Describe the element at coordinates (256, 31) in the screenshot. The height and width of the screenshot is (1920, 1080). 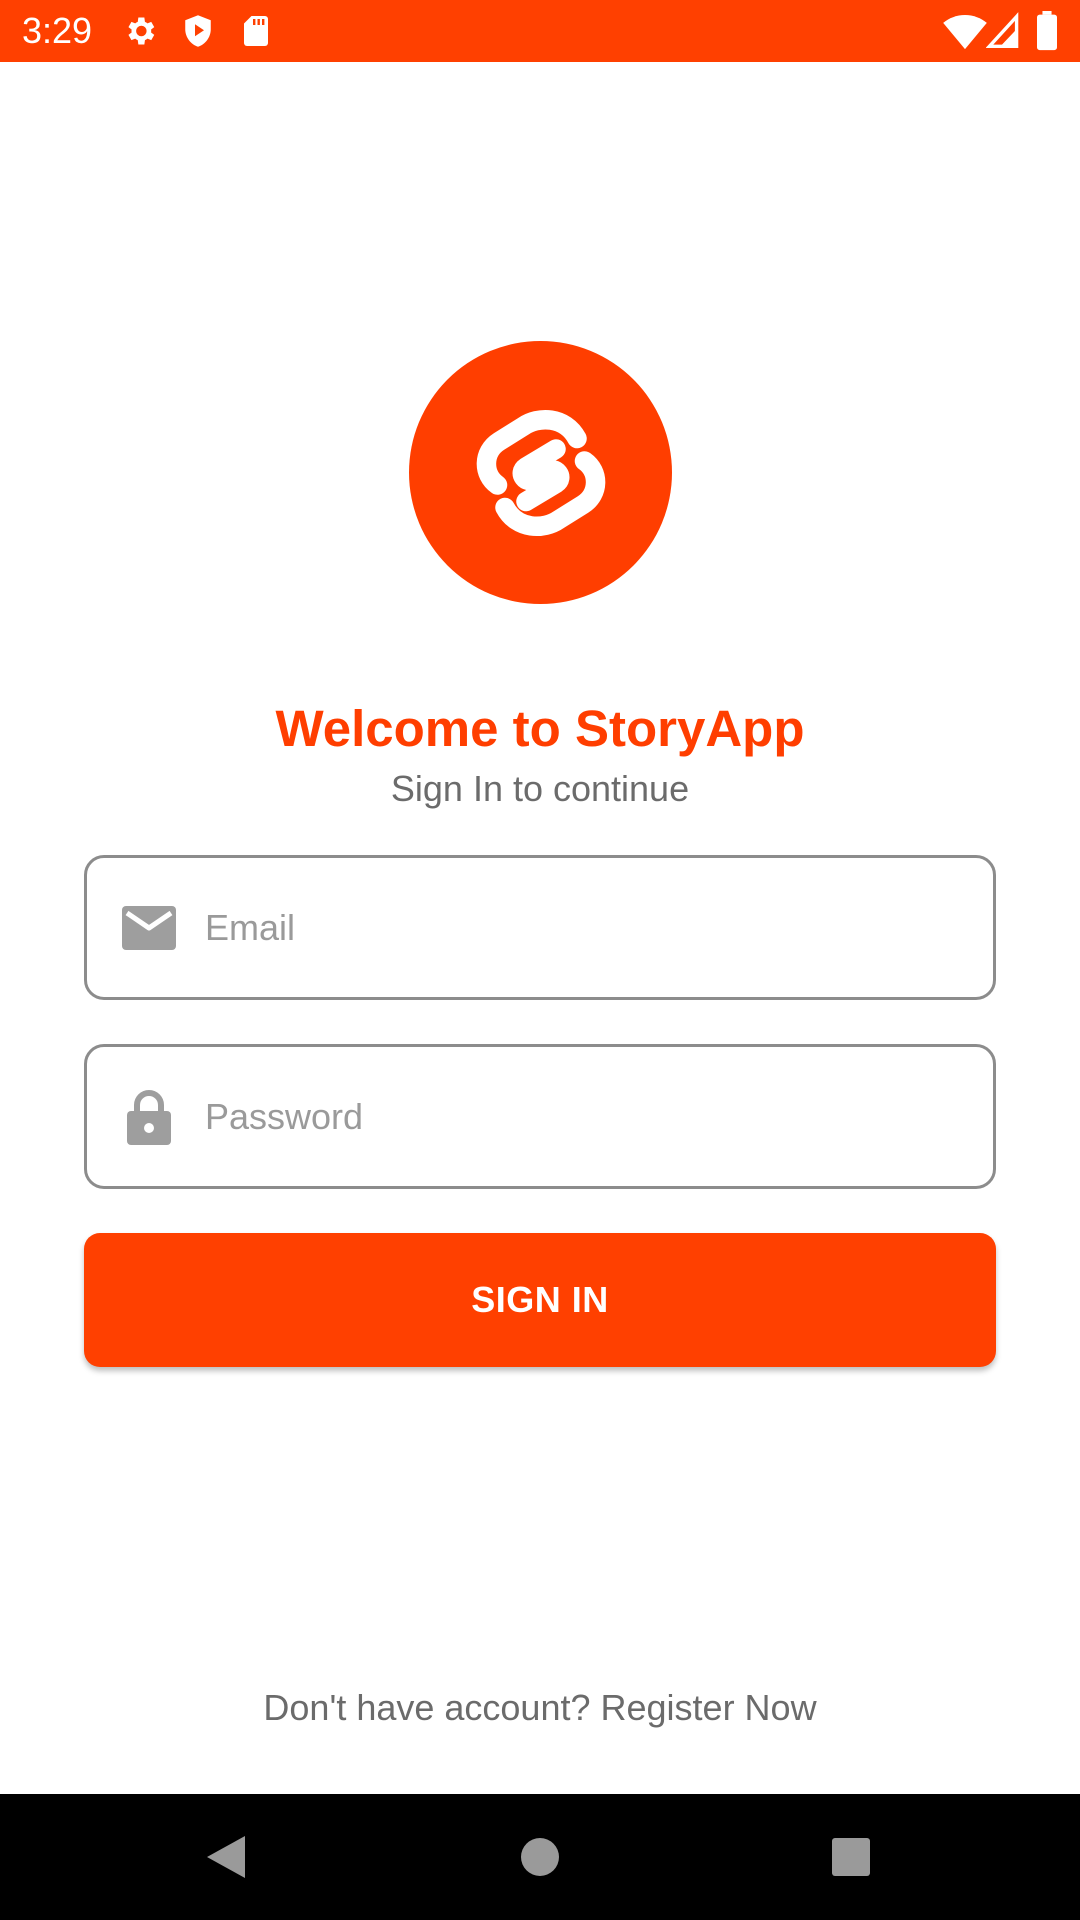
I see `sd-card-icon` at that location.